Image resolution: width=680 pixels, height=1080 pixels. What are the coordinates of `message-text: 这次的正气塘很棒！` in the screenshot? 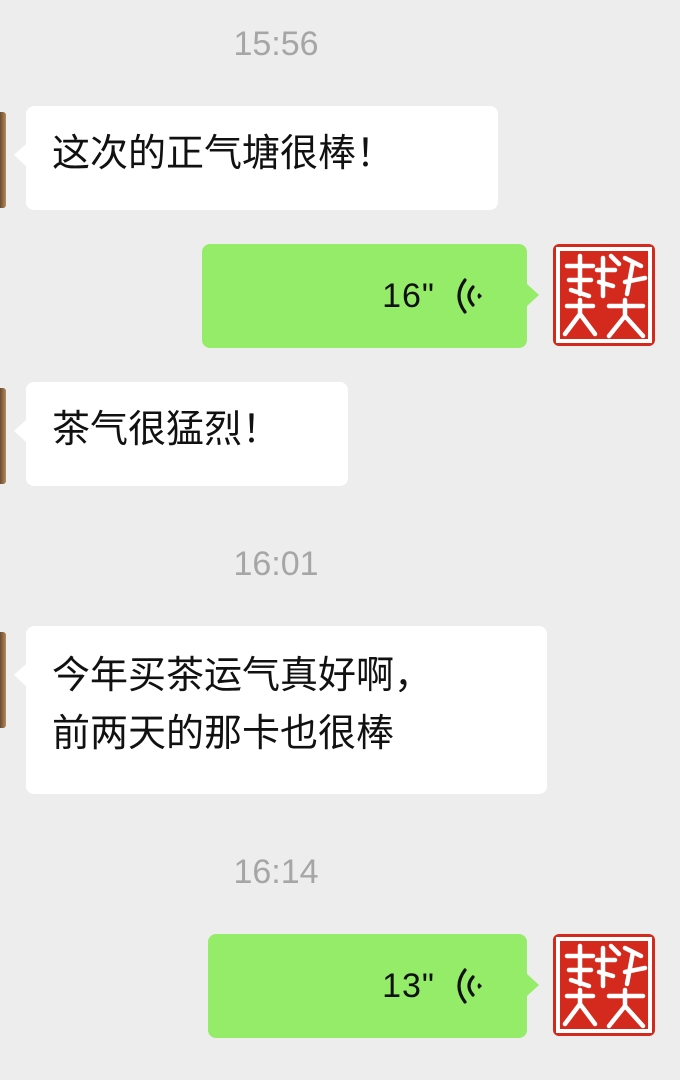 It's located at (223, 153).